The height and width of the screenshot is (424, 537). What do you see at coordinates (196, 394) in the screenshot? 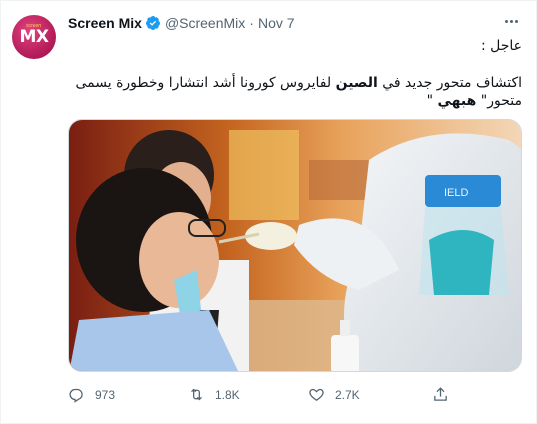
I see `retweet-icon` at bounding box center [196, 394].